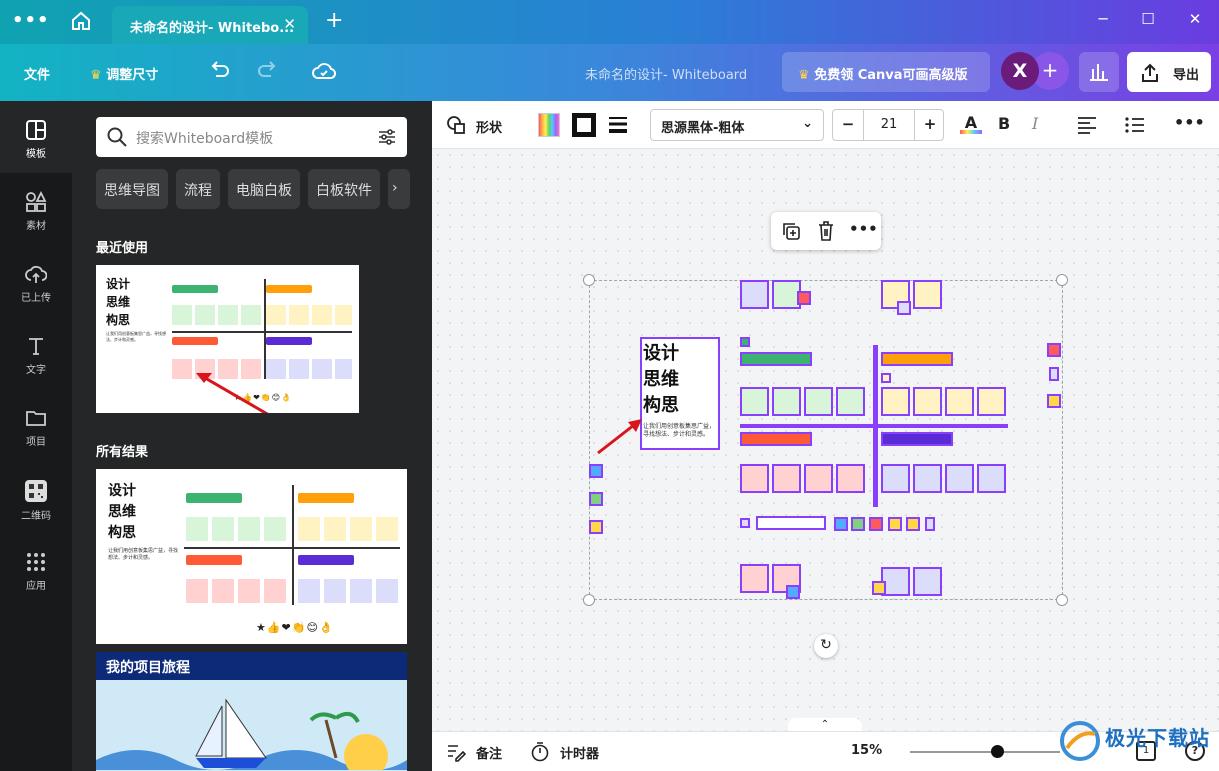 This screenshot has width=1219, height=771. I want to click on rail-item-qrcode: 二维码, so click(36, 497).